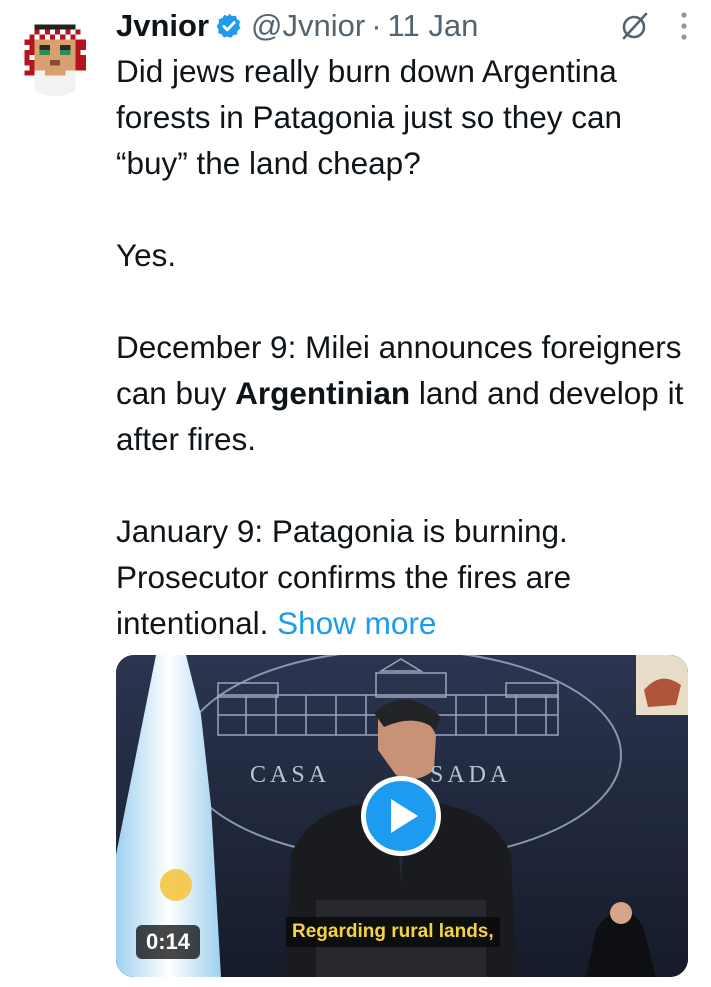 The image size is (711, 987). I want to click on grok-icon, so click(635, 26).